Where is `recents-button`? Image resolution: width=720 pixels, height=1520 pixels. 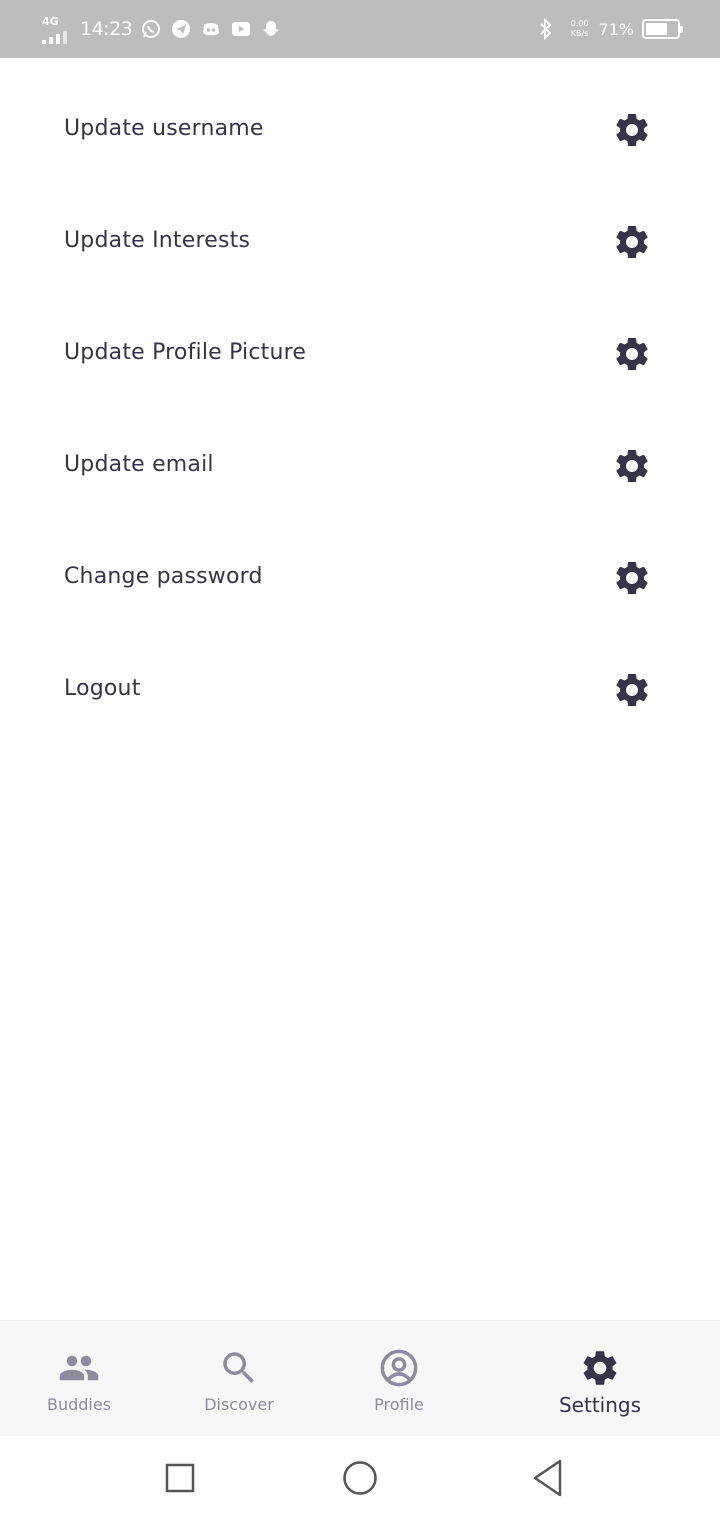
recents-button is located at coordinates (180, 1478).